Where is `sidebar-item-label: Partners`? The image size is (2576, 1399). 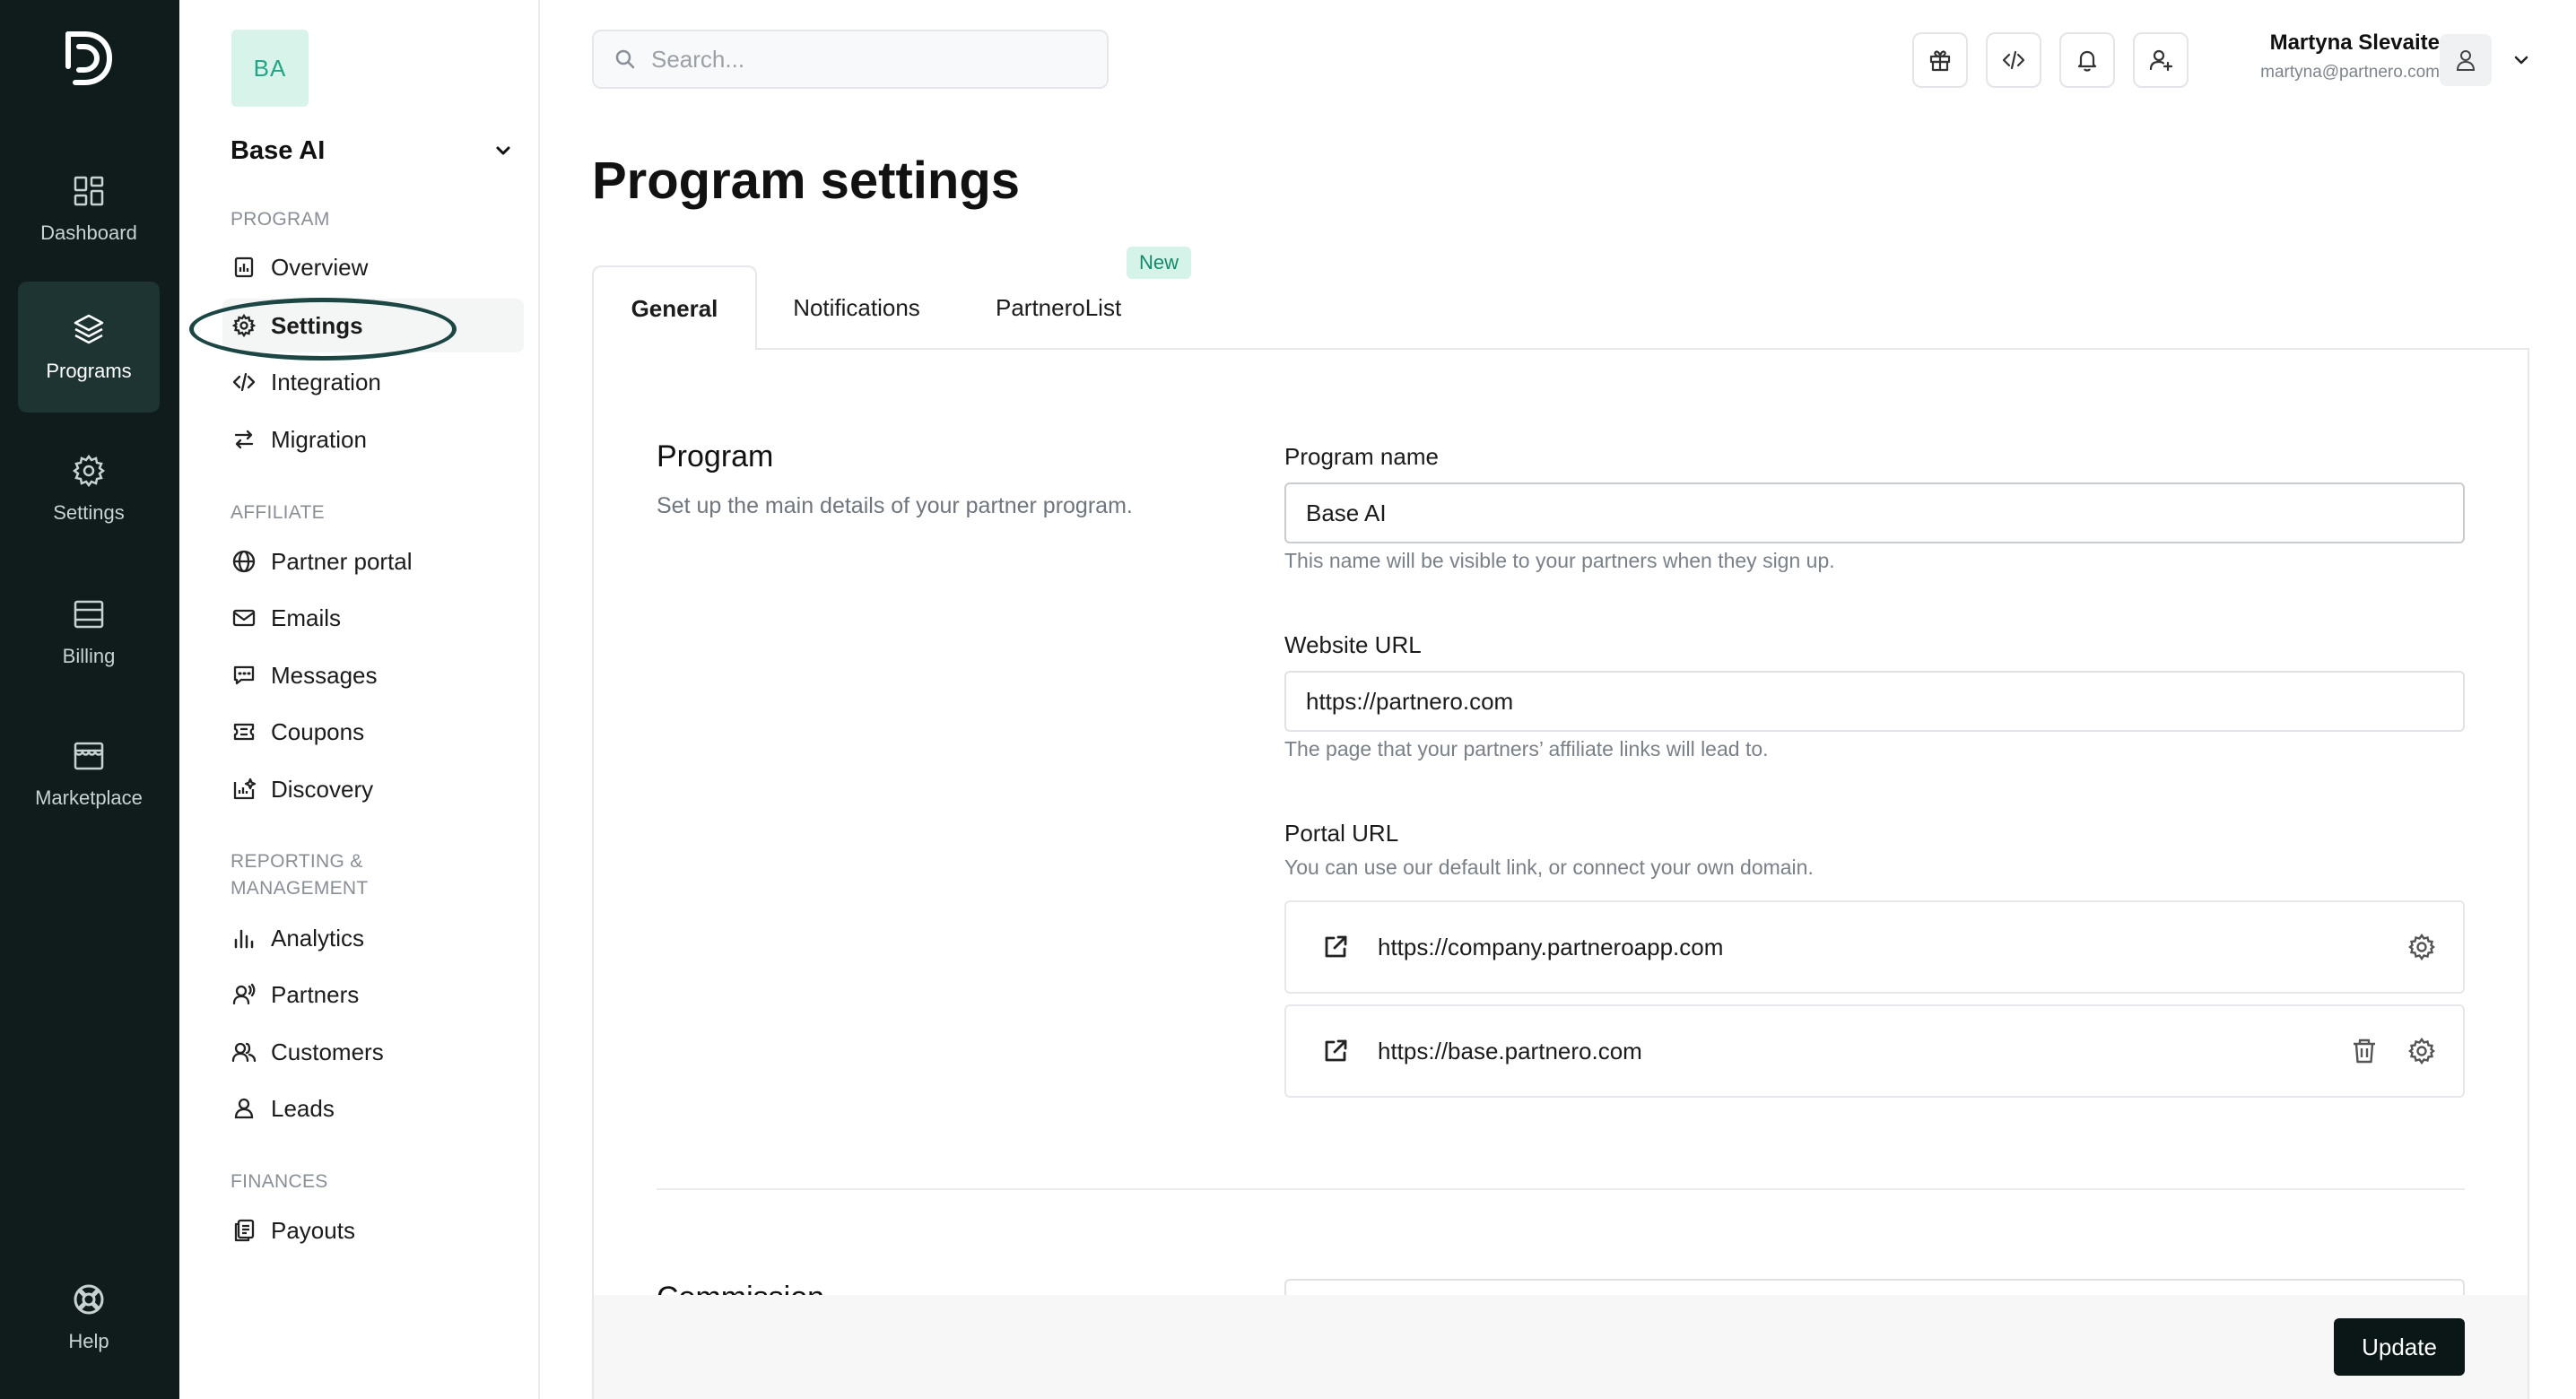
sidebar-item-label: Partners is located at coordinates (315, 994).